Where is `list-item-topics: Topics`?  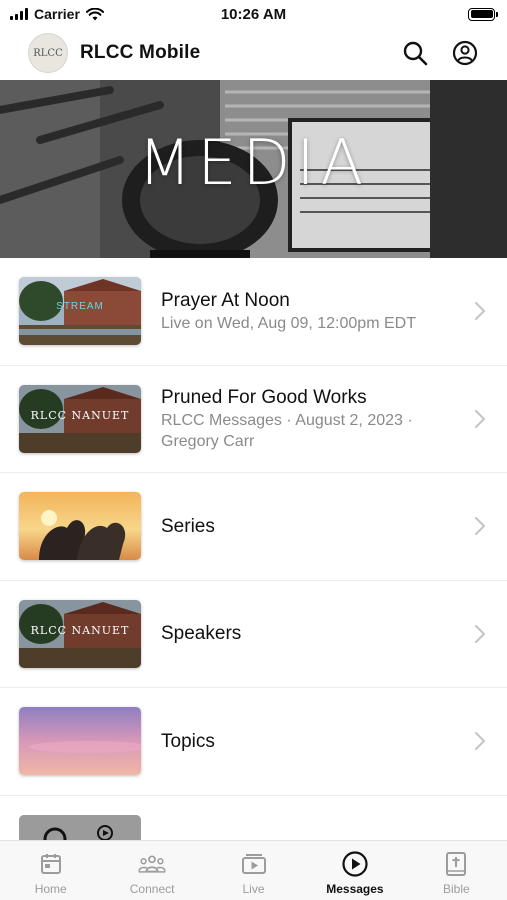 list-item-topics: Topics is located at coordinates (253, 742).